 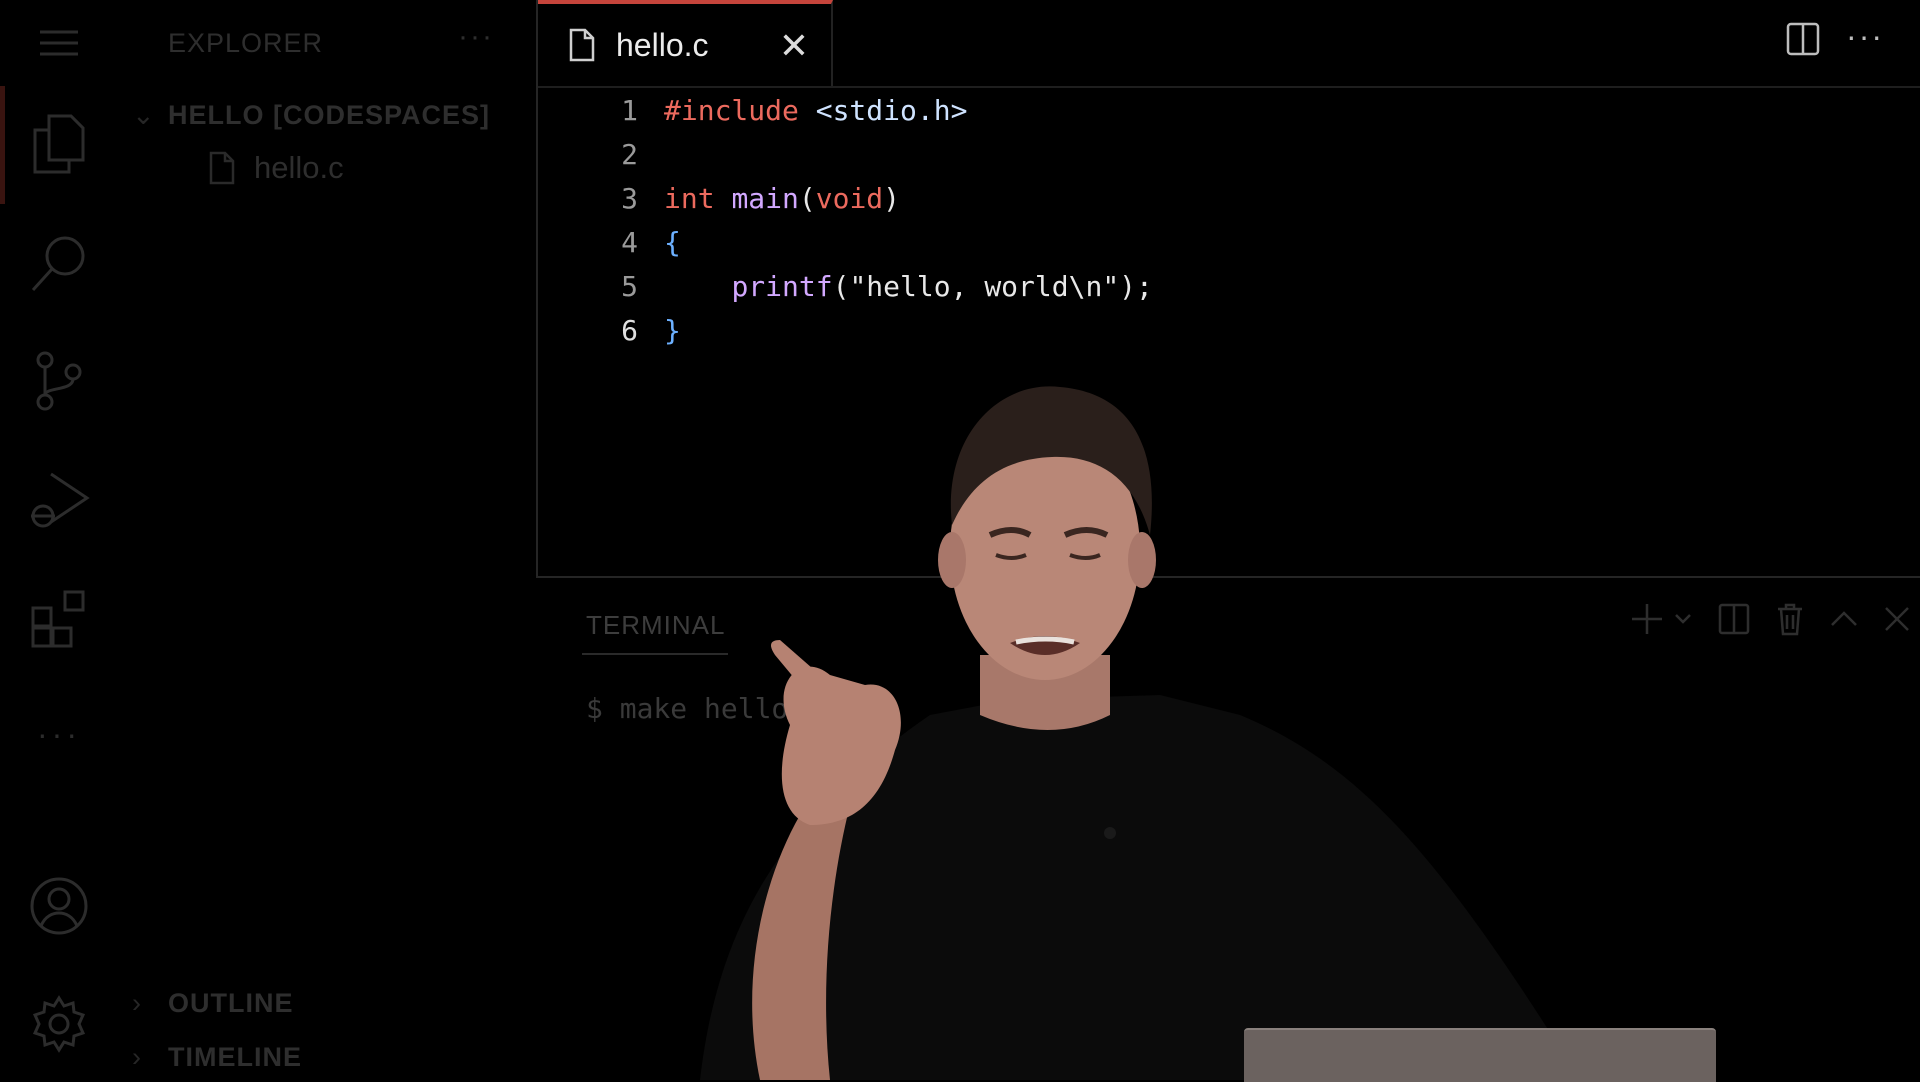 I want to click on laptop-silhouette, so click(x=1480, y=1055).